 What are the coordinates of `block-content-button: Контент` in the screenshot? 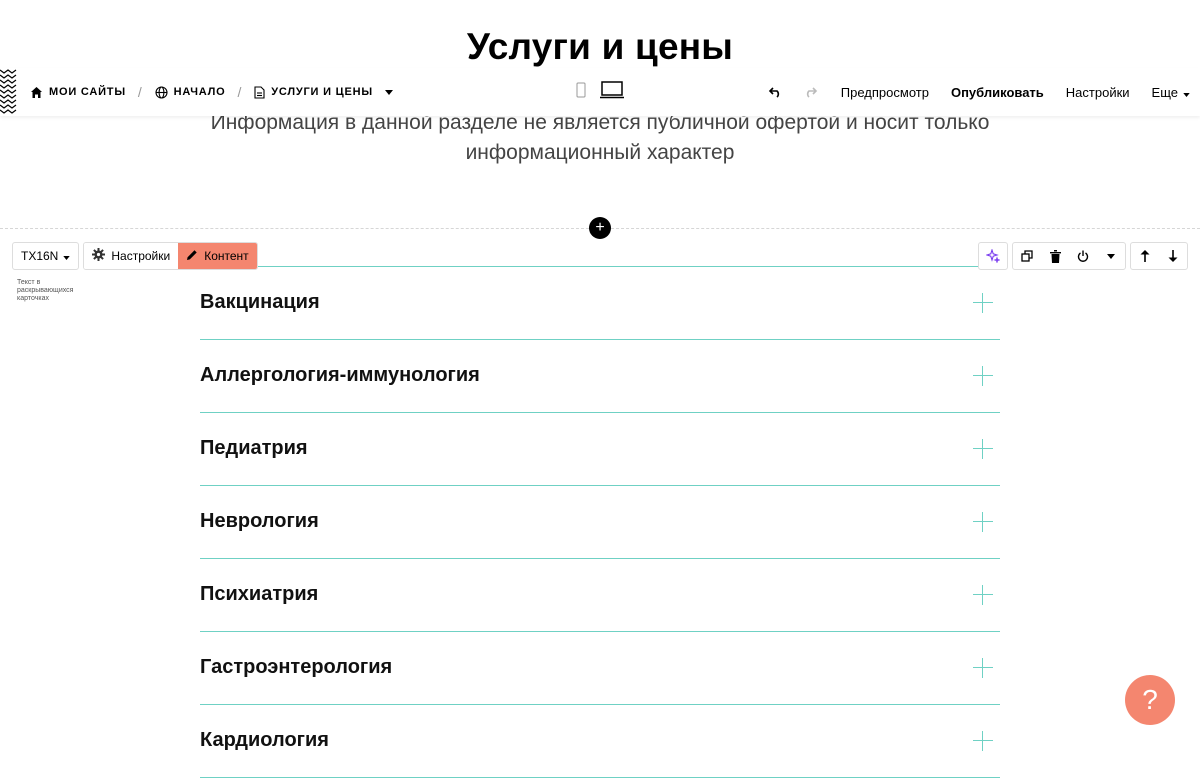 It's located at (217, 256).